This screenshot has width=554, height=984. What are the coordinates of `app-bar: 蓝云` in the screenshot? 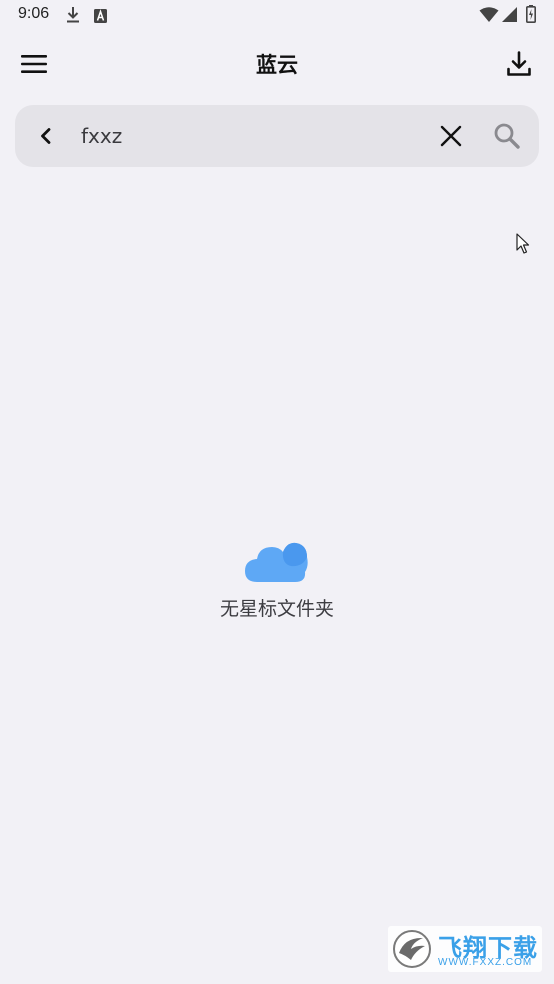 It's located at (277, 64).